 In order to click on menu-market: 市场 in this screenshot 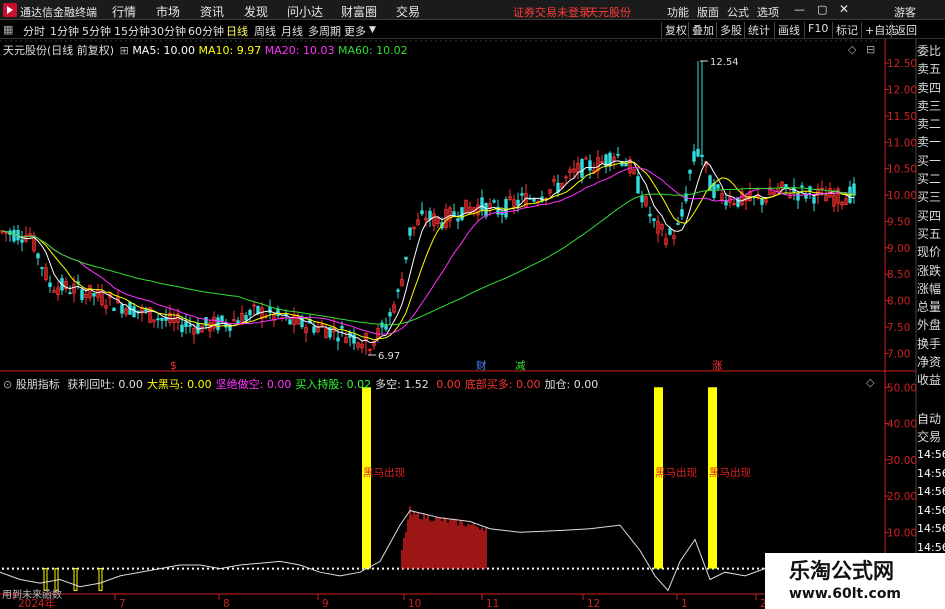, I will do `click(168, 11)`.